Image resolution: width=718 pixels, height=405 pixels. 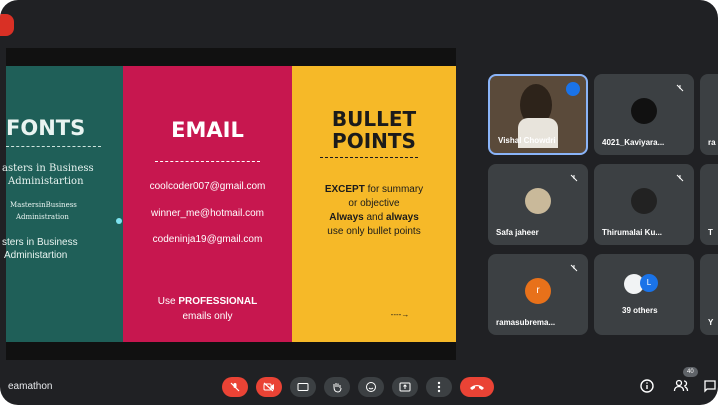 I want to click on participant-tile-safa: Safa jaheer, so click(x=538, y=204).